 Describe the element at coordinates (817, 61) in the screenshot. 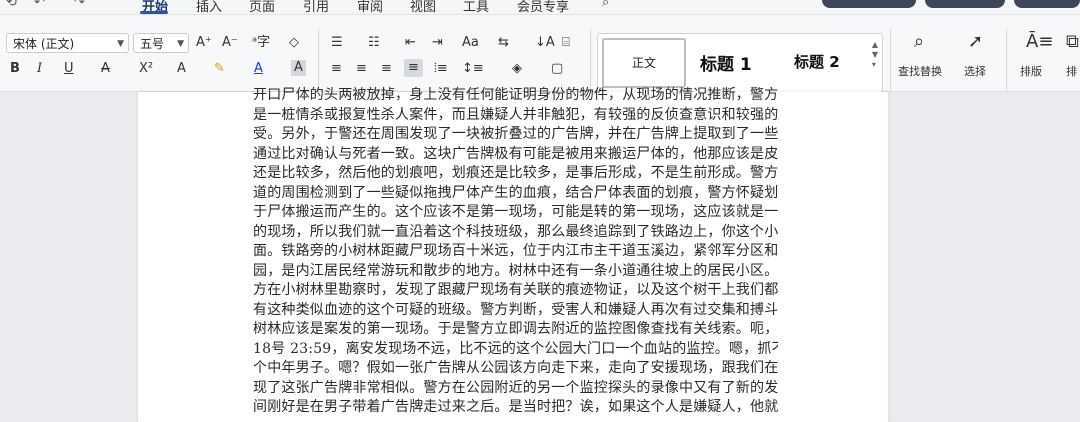

I see `style-heading-2: 标题 2` at that location.